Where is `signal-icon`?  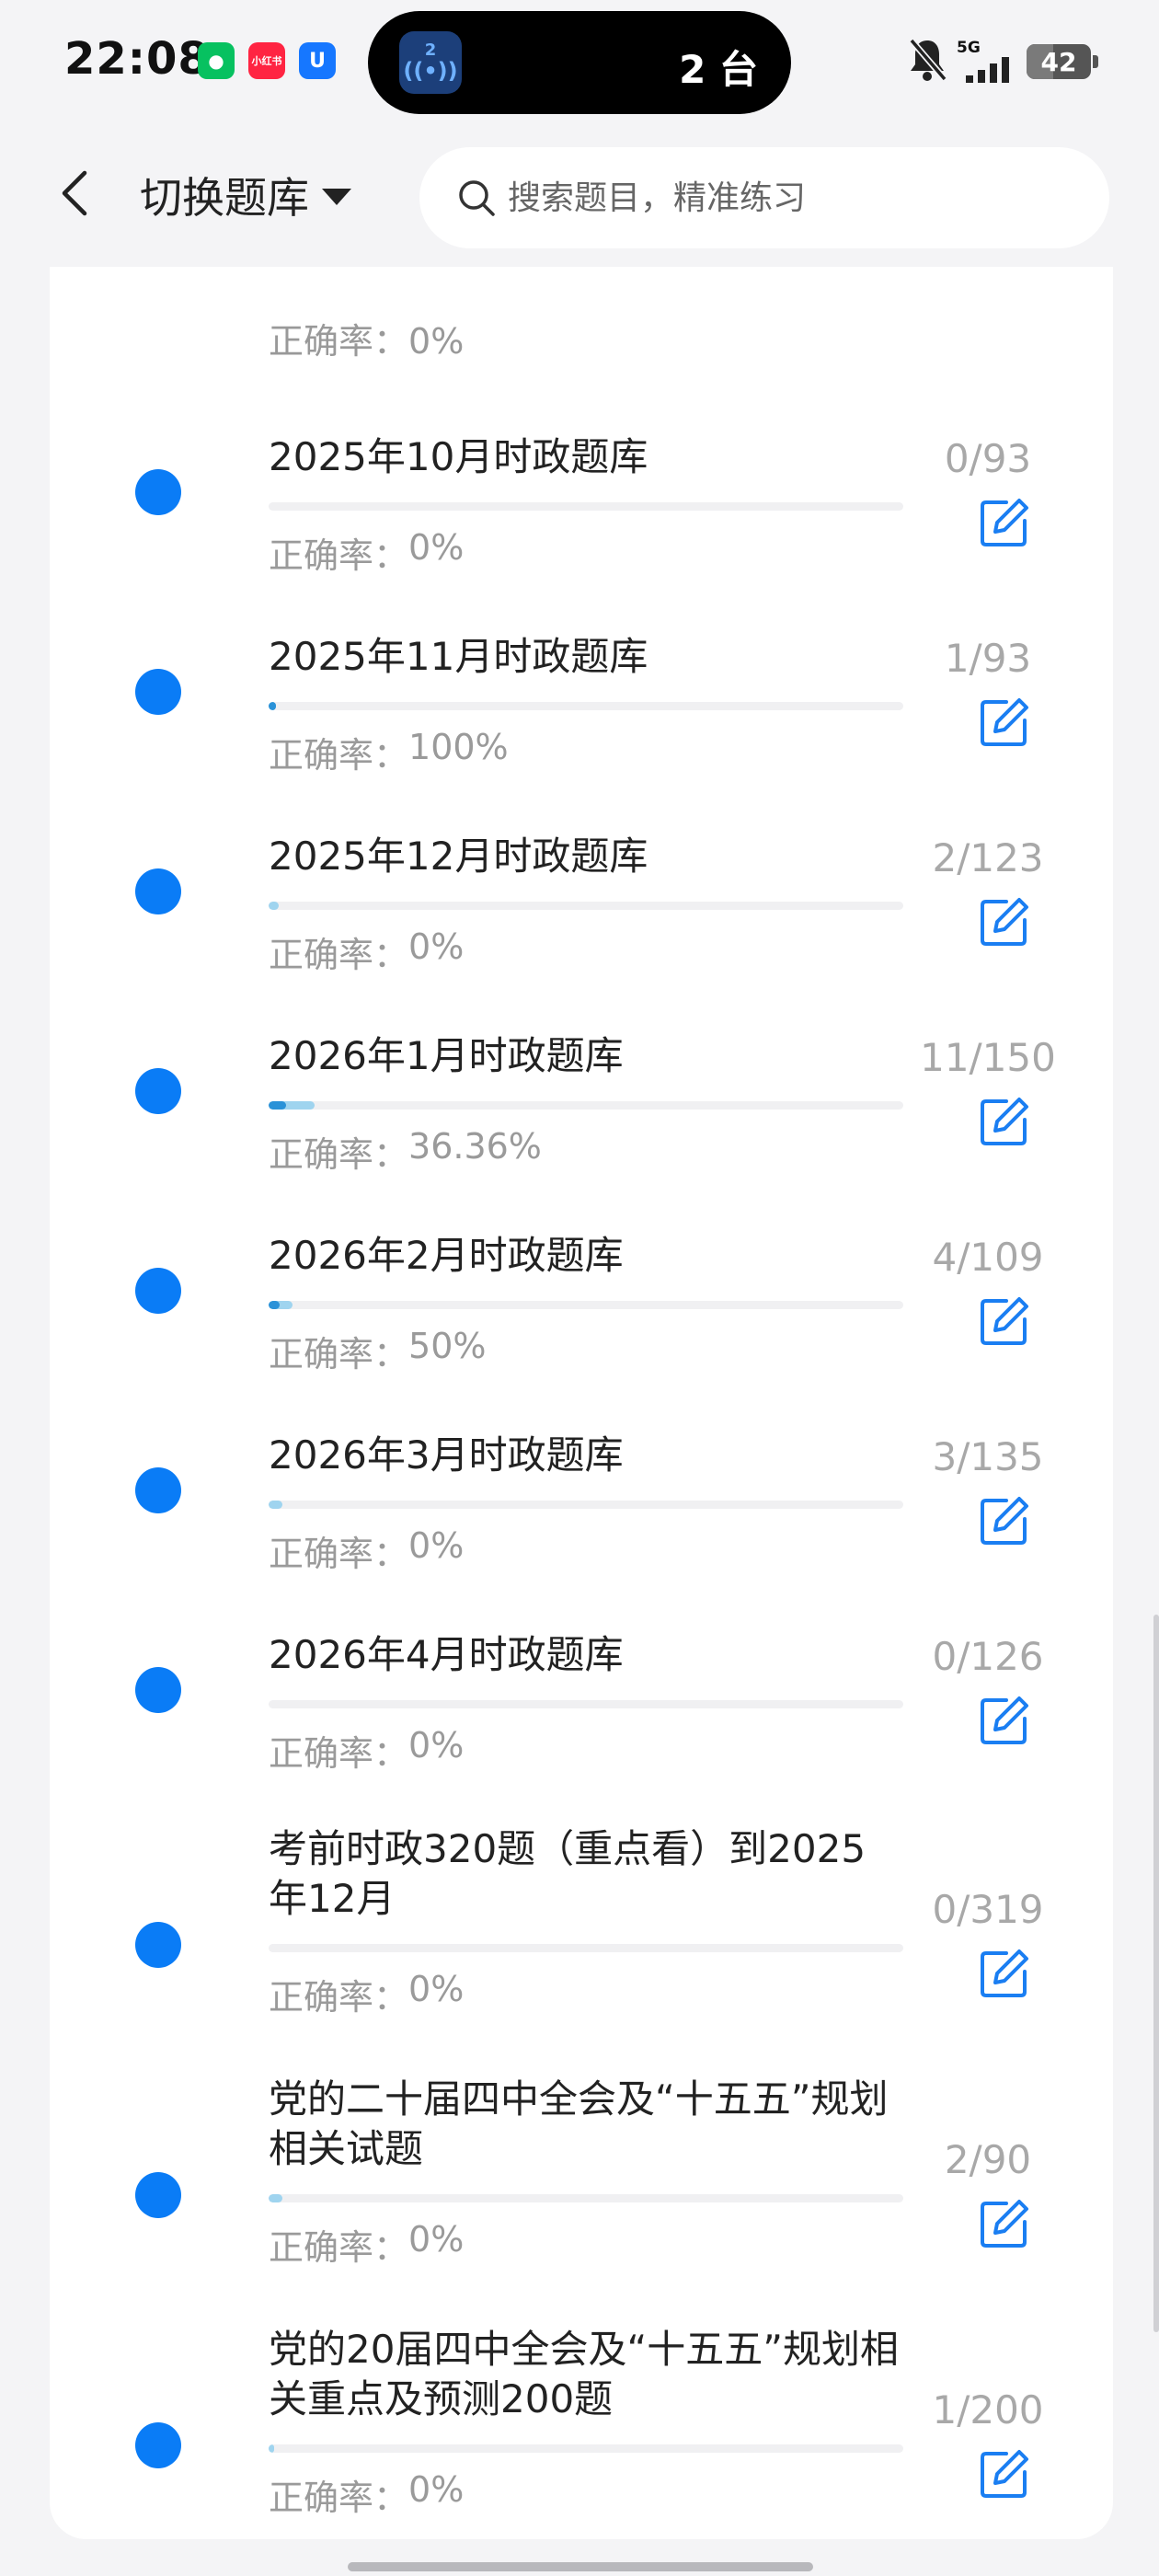
signal-icon is located at coordinates (987, 70).